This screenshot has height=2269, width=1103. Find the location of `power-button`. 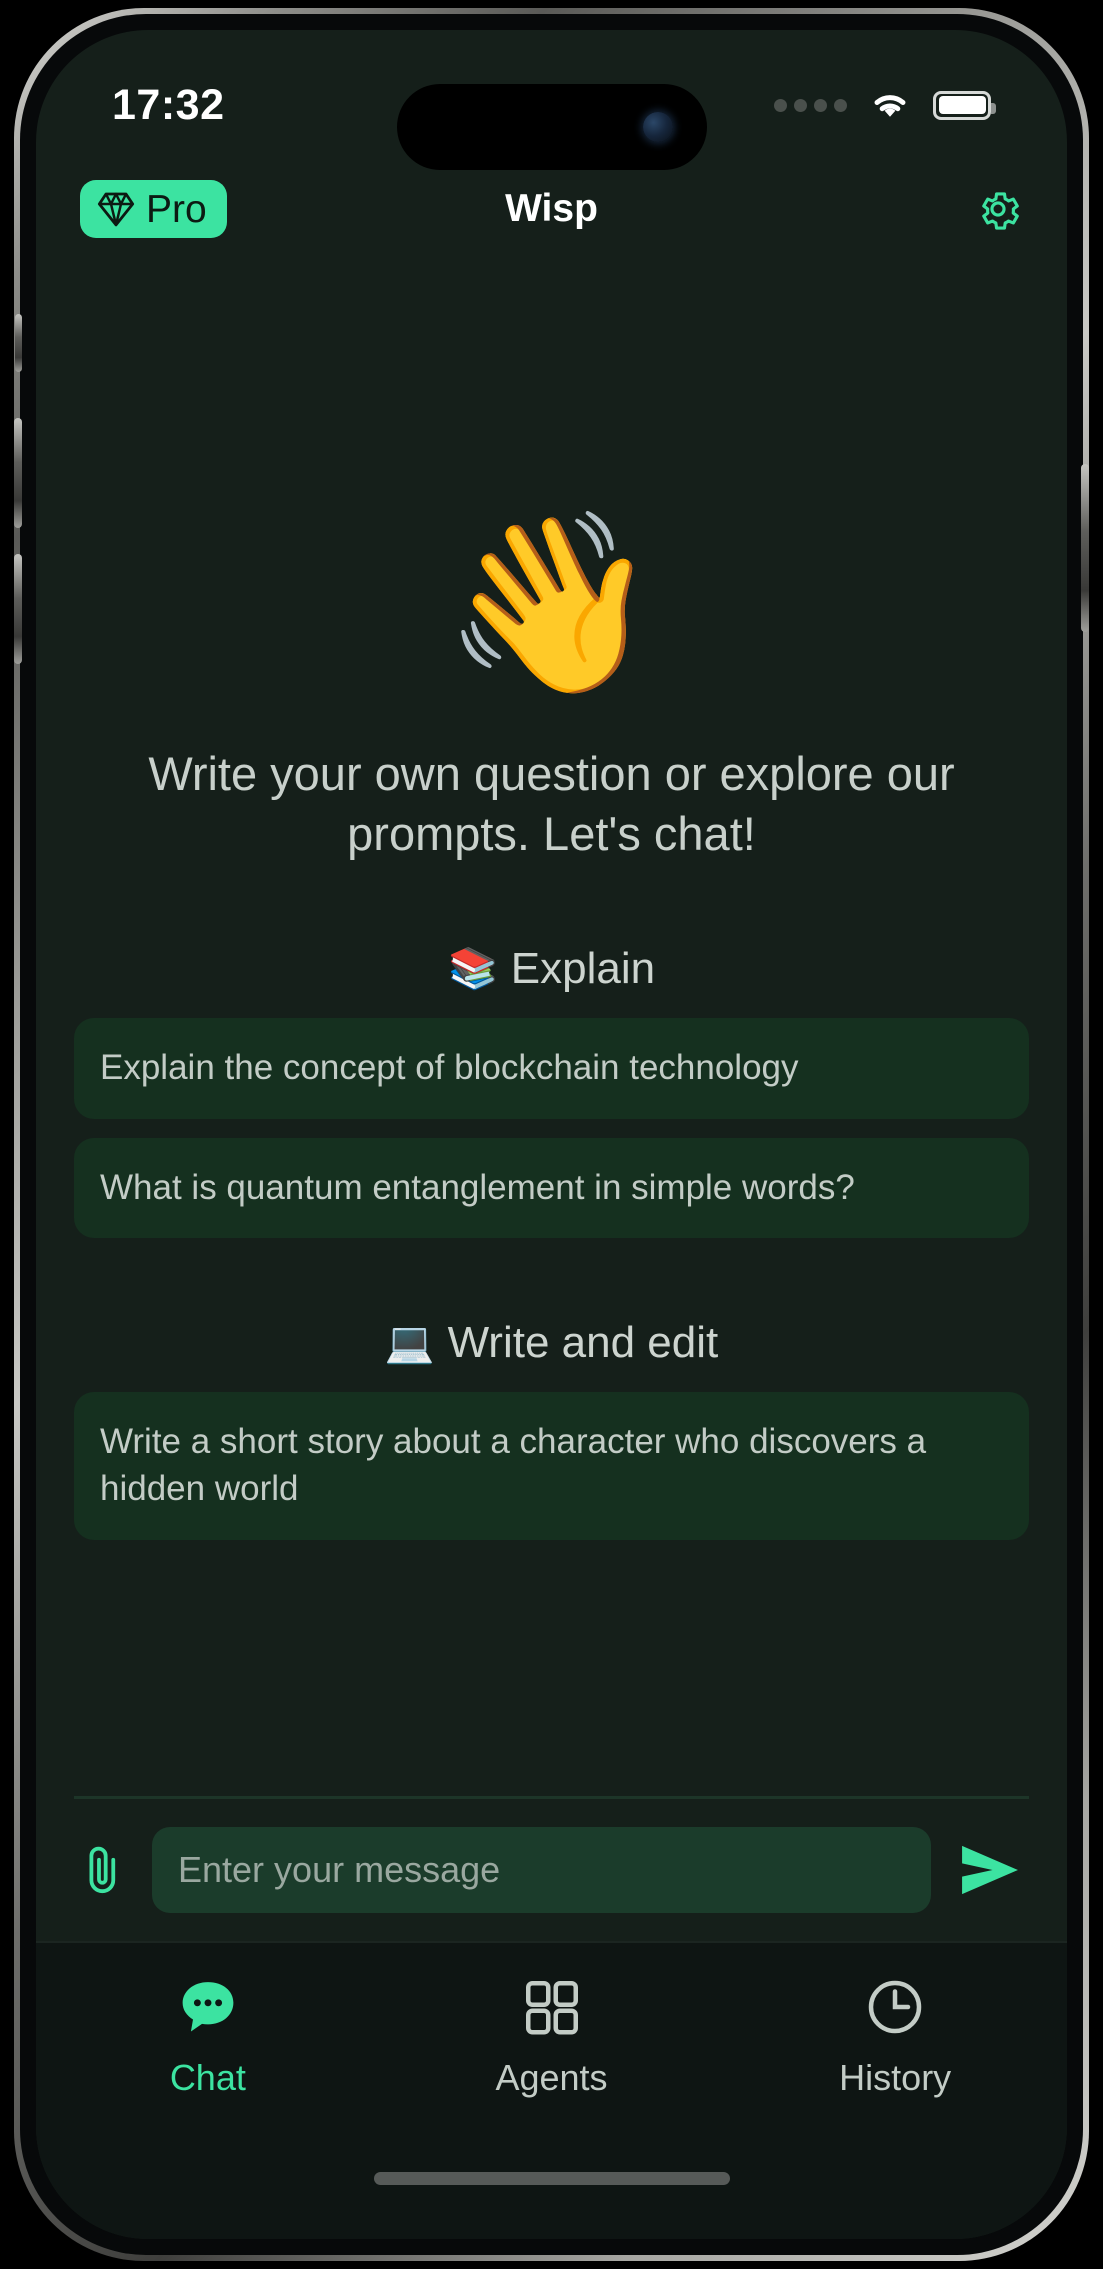

power-button is located at coordinates (1085, 548).